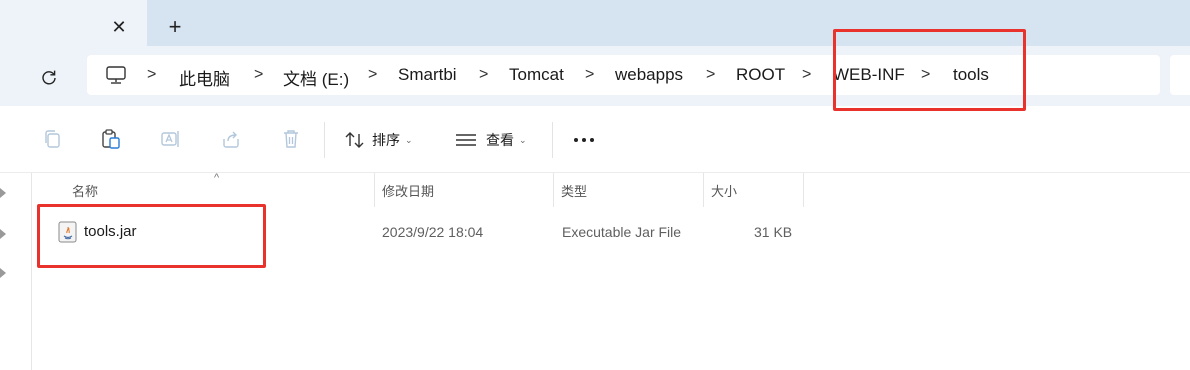 Image resolution: width=1190 pixels, height=370 pixels. Describe the element at coordinates (205, 190) in the screenshot. I see `column-header-name: 名称` at that location.